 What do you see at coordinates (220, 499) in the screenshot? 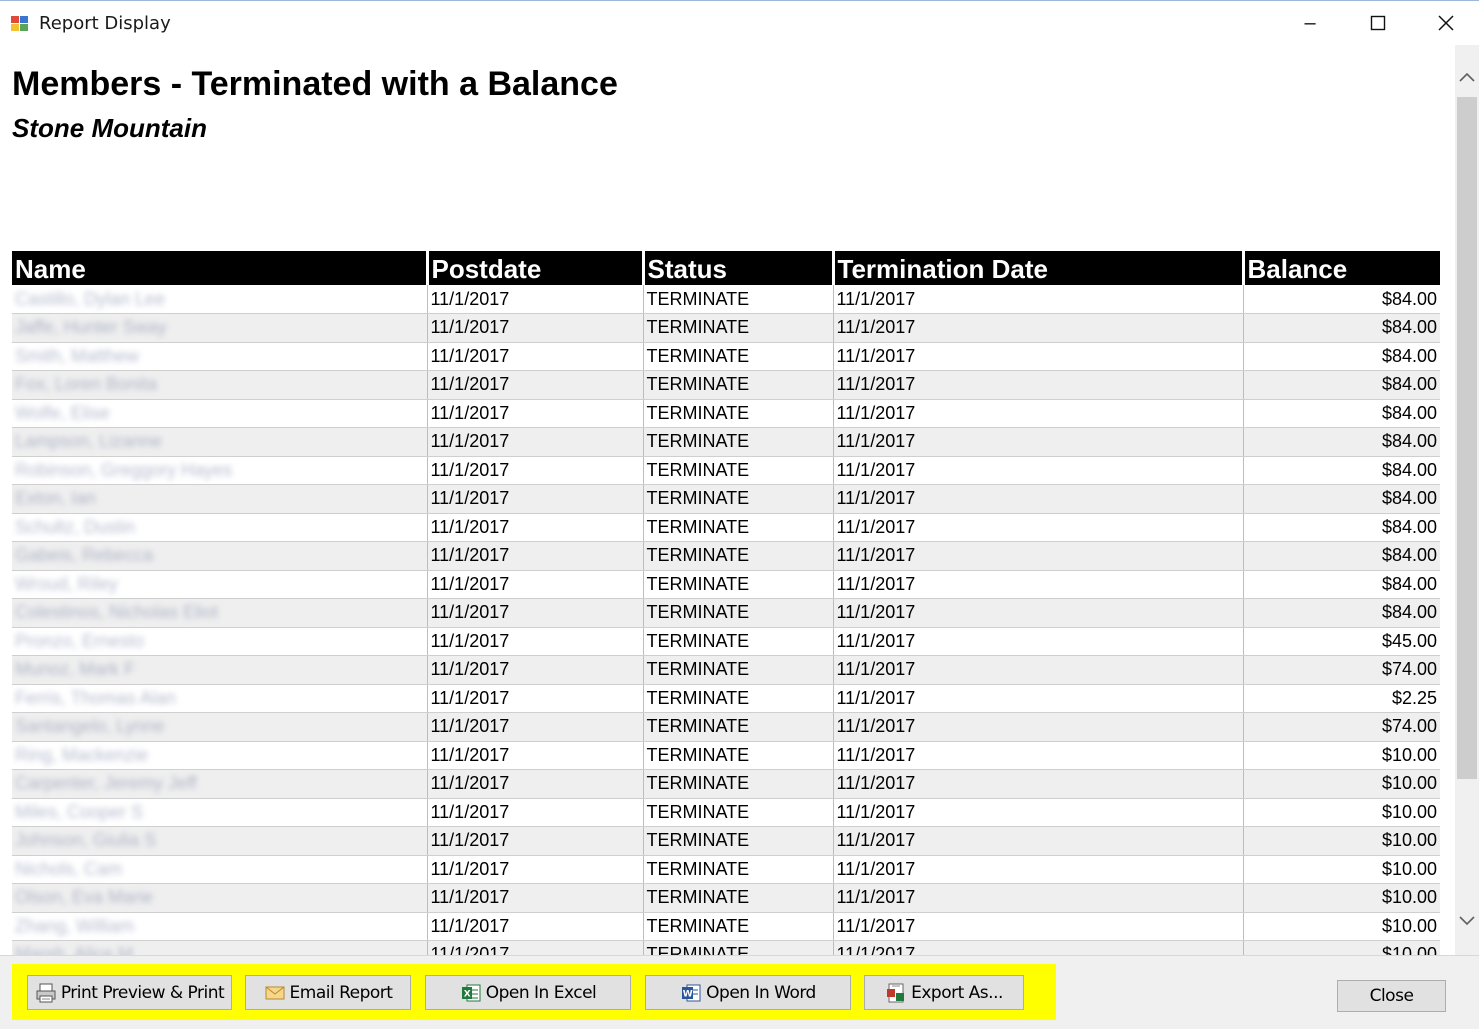
I see `cell-name: Exton, Ian` at bounding box center [220, 499].